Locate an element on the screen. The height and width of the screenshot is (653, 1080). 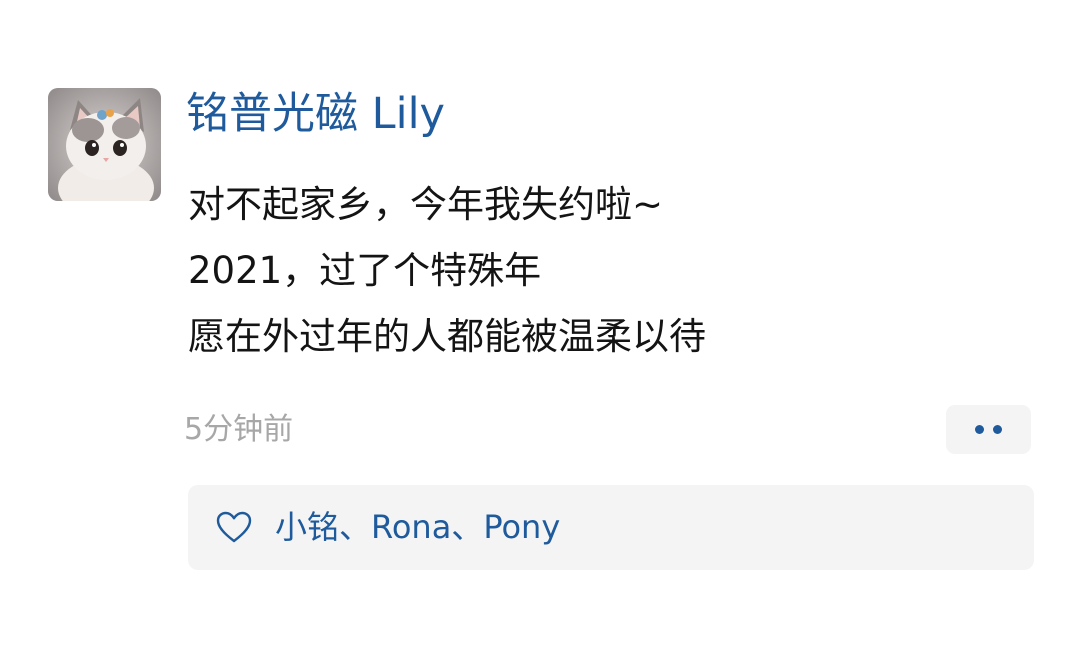
heart-outline-icon is located at coordinates (234, 527).